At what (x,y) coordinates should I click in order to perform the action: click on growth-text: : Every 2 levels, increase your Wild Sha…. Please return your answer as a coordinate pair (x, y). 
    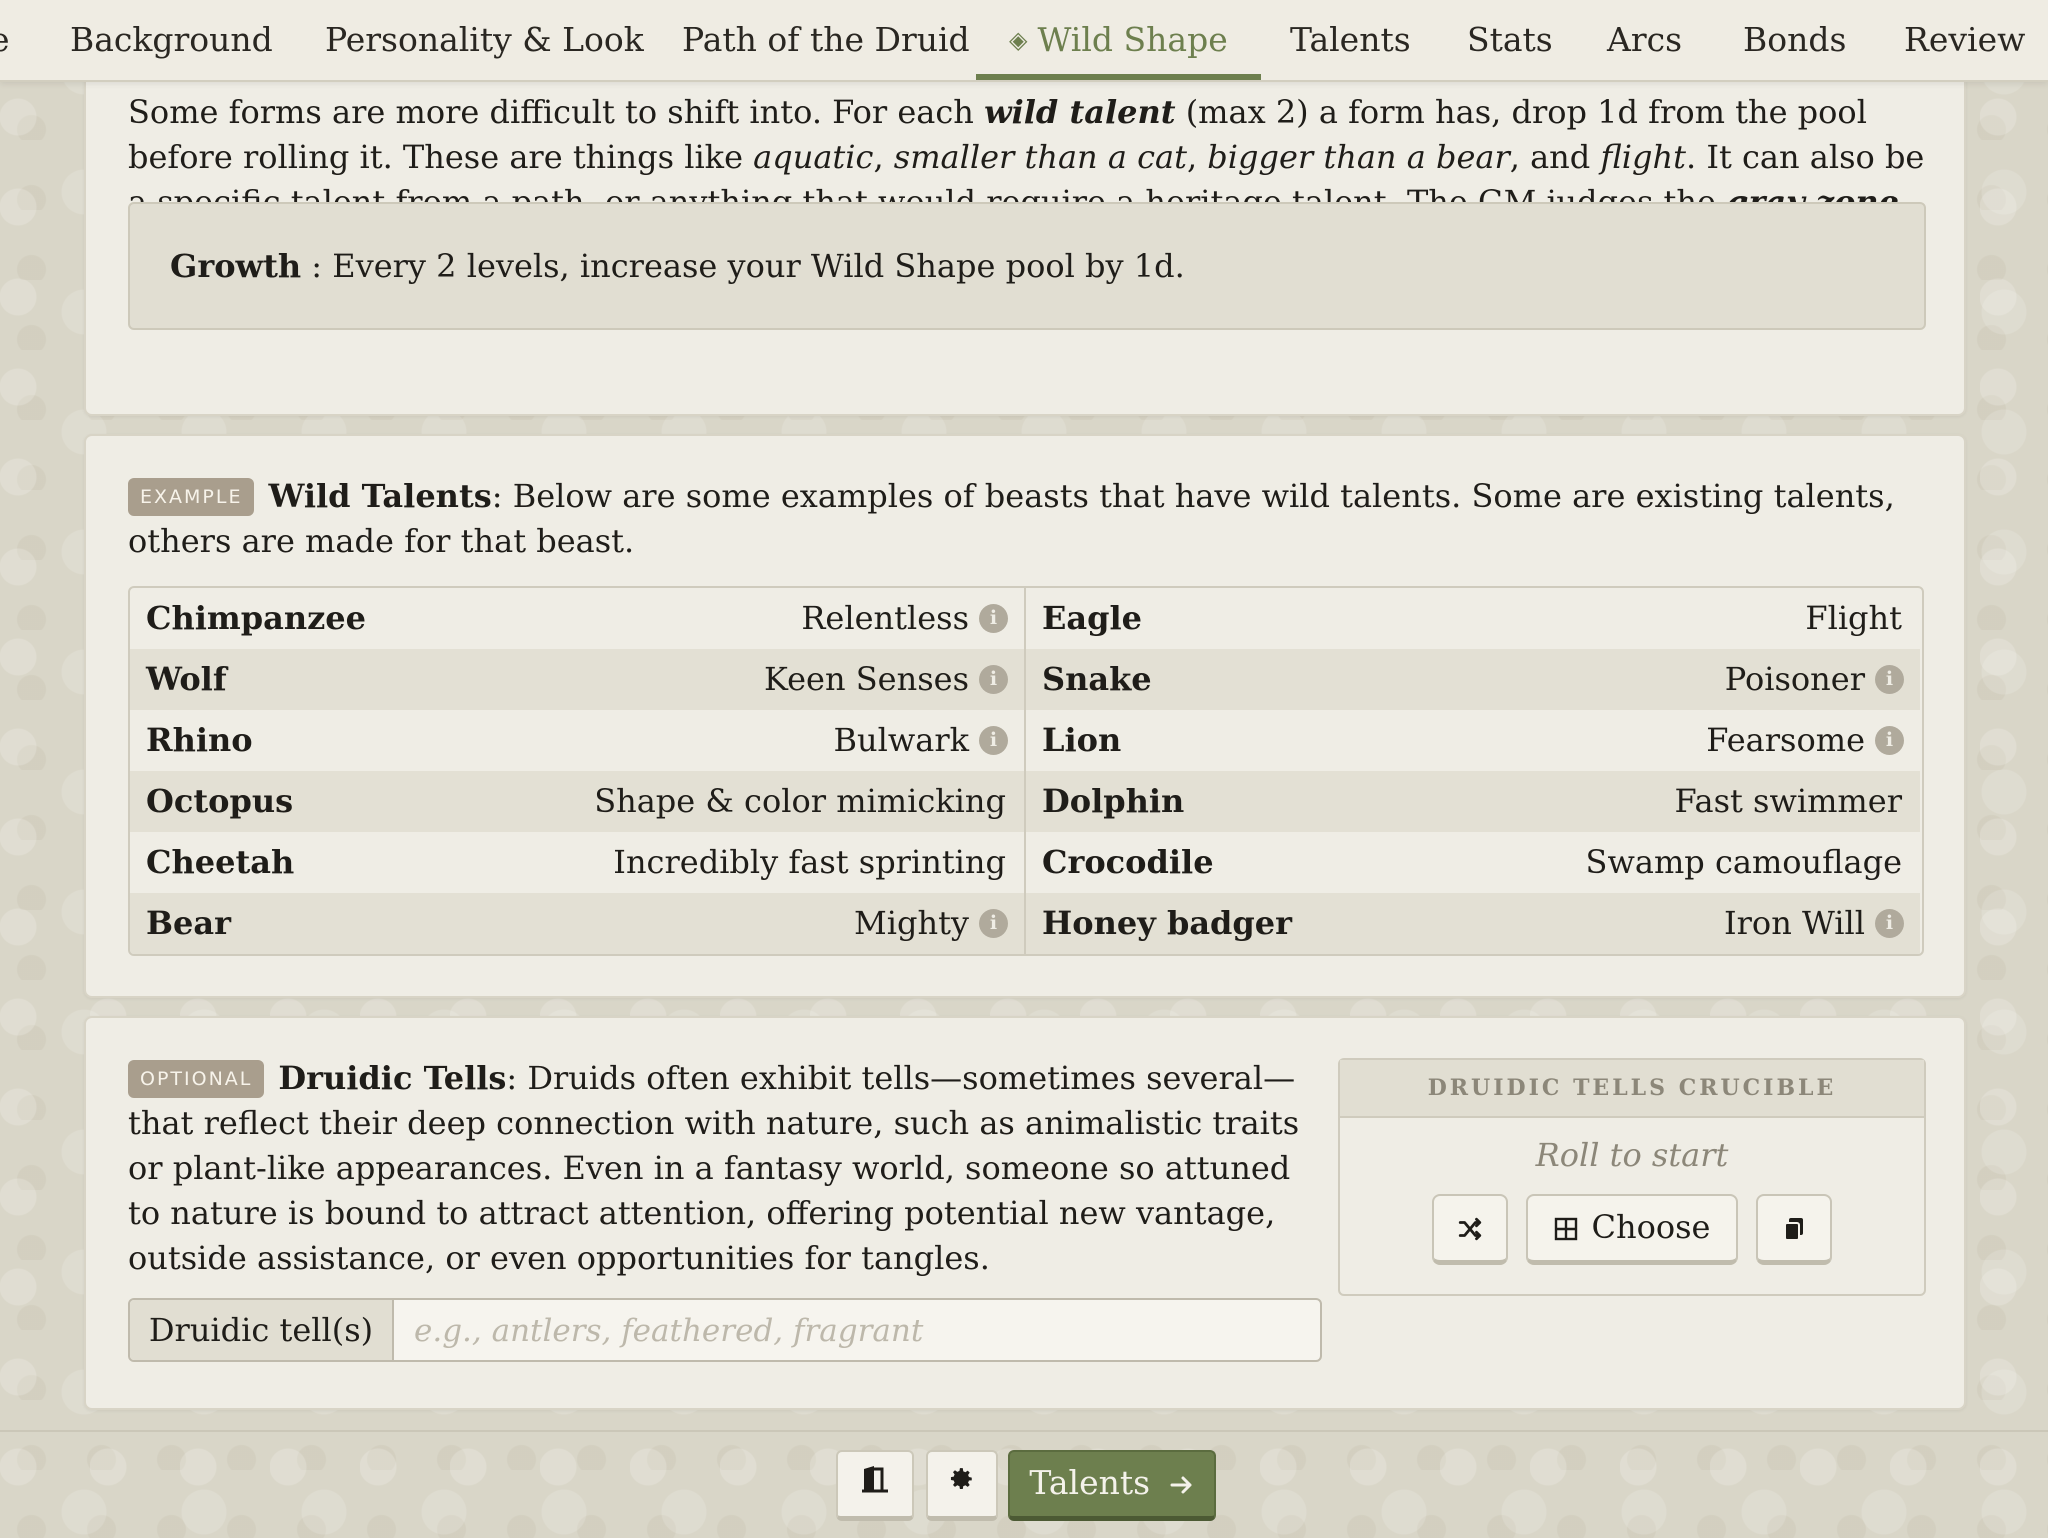
    Looking at the image, I should click on (743, 266).